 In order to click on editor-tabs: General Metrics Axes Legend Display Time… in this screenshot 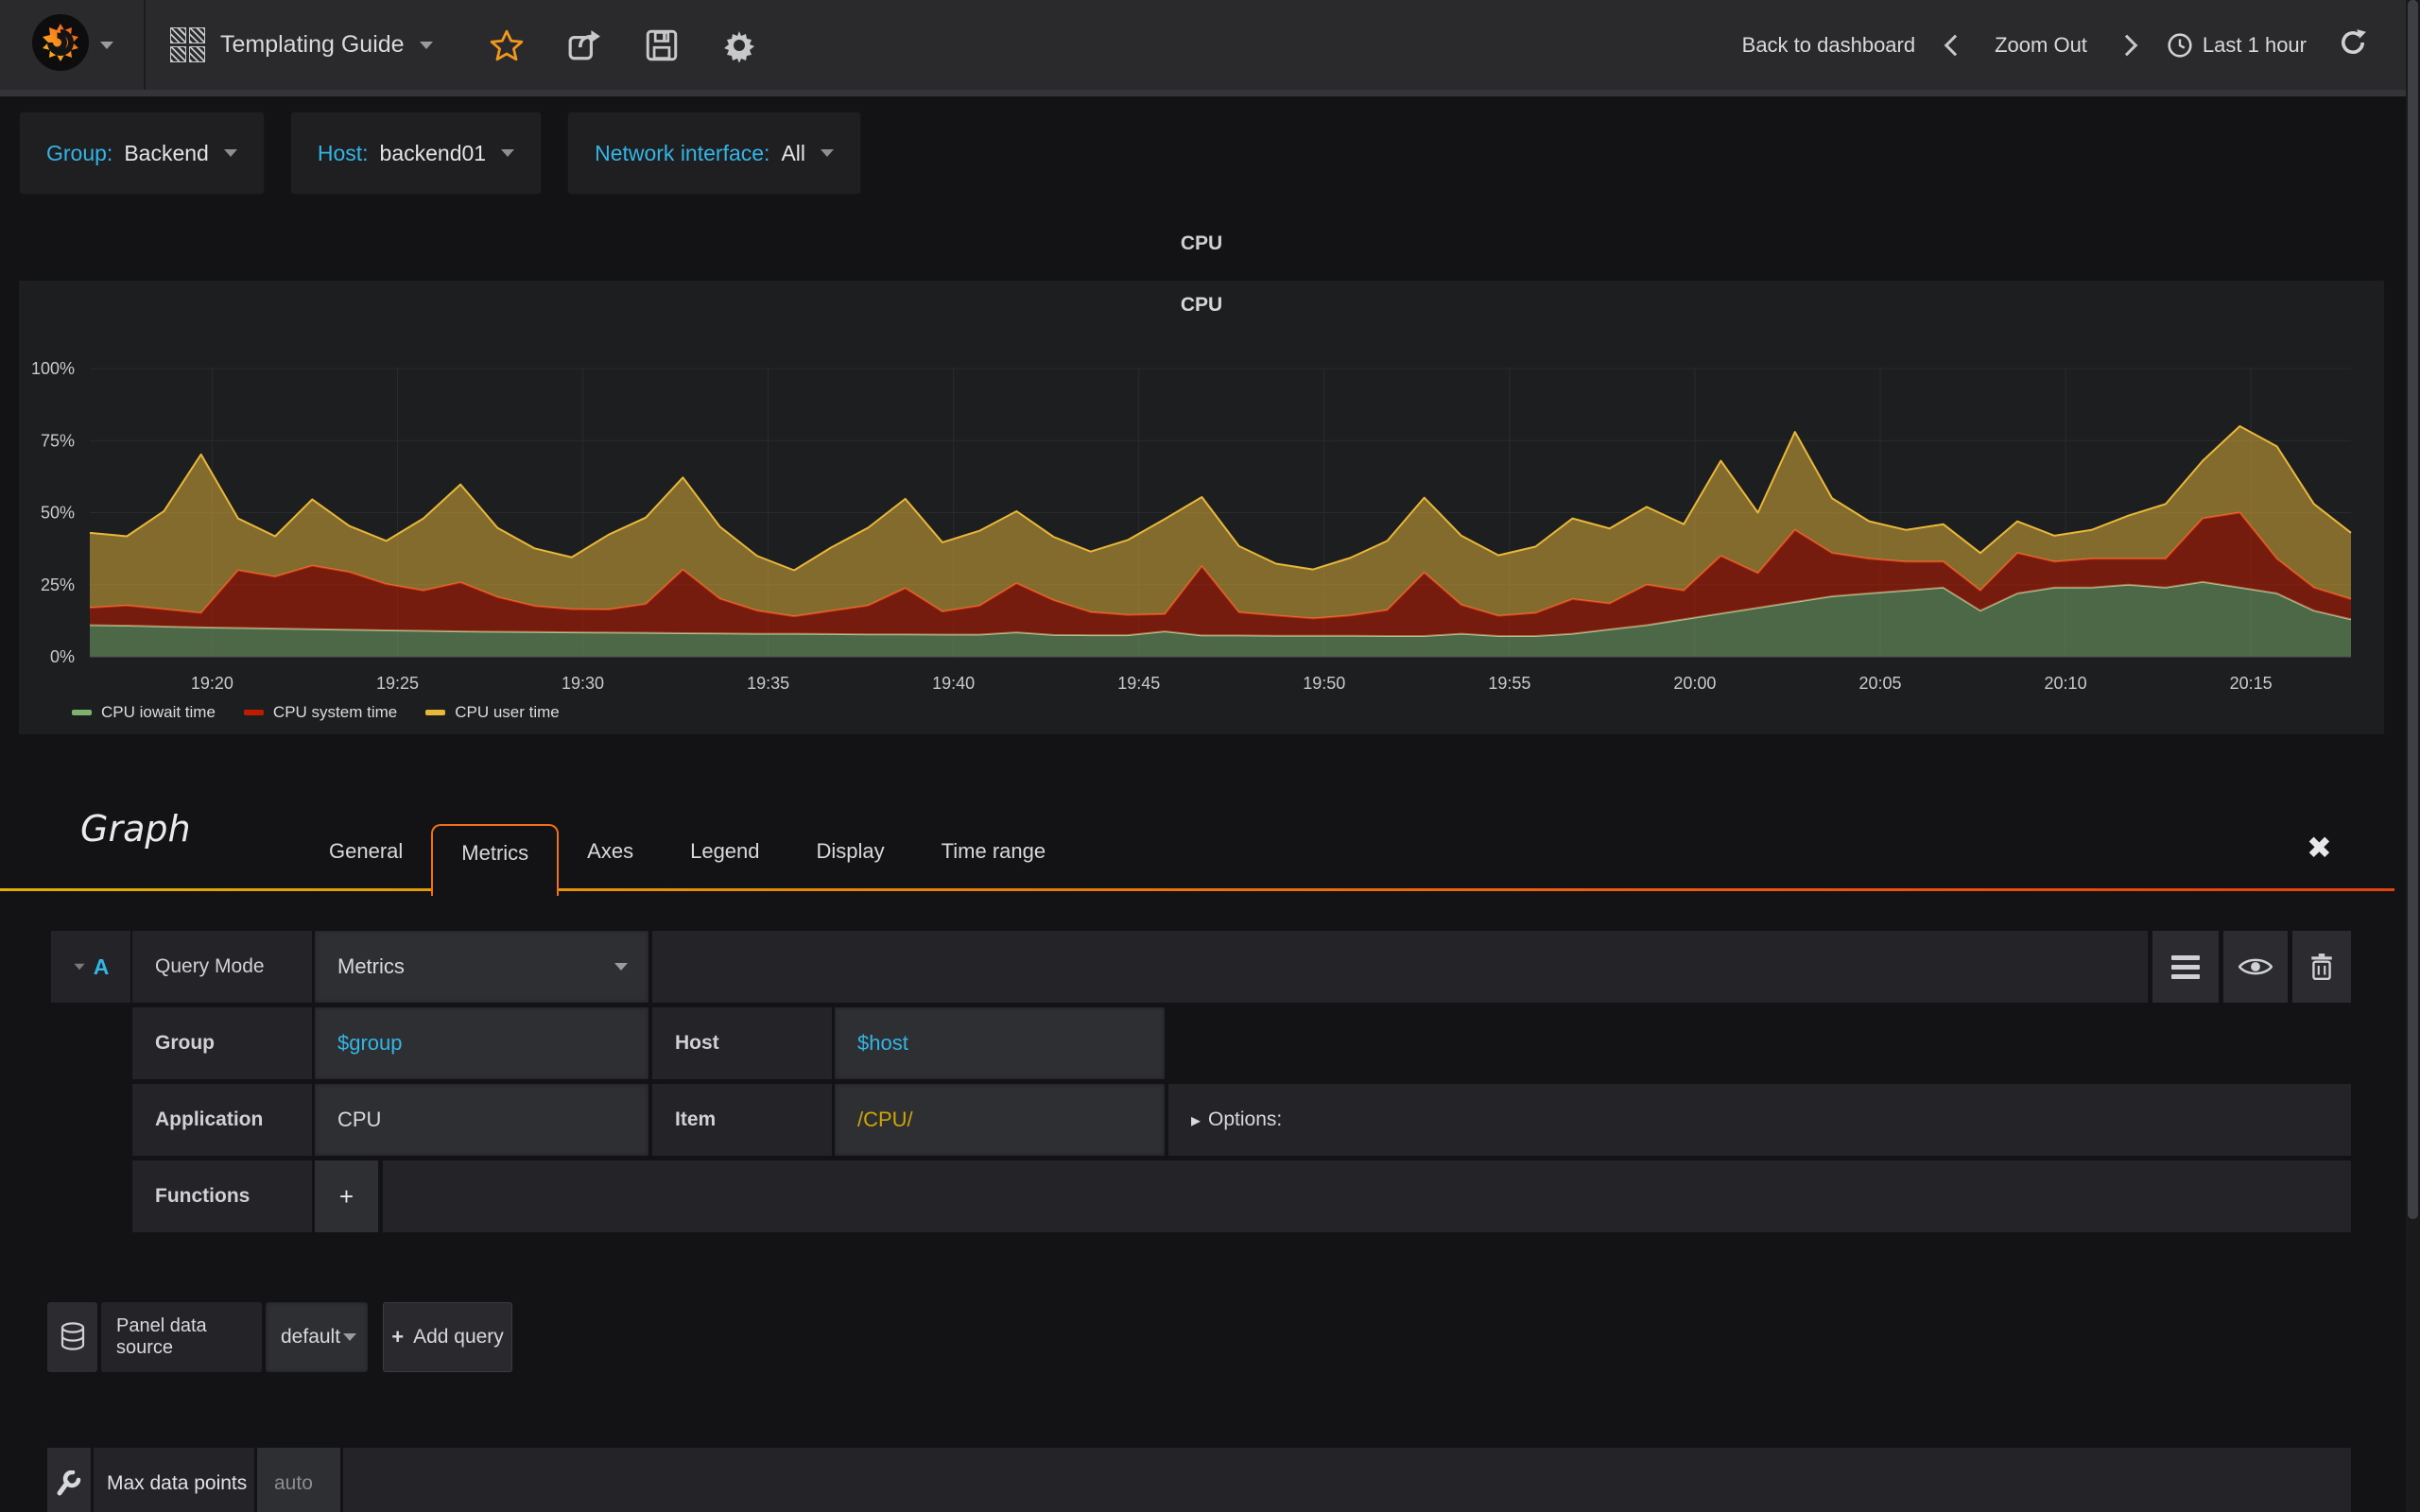, I will do `click(687, 860)`.